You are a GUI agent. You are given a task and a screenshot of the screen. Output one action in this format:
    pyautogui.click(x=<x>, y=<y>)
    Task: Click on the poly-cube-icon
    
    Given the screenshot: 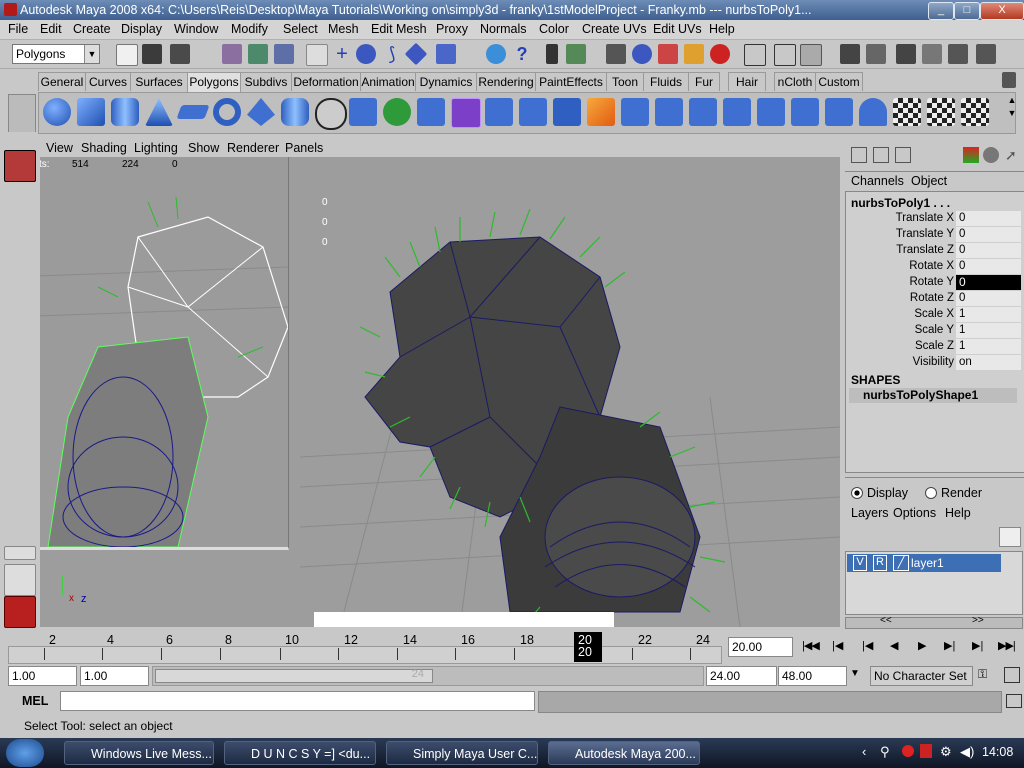 What is the action you would take?
    pyautogui.click(x=91, y=112)
    